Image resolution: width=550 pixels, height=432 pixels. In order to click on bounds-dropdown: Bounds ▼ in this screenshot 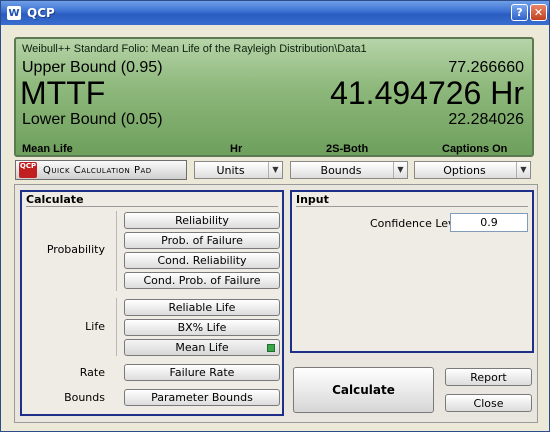, I will do `click(349, 170)`.